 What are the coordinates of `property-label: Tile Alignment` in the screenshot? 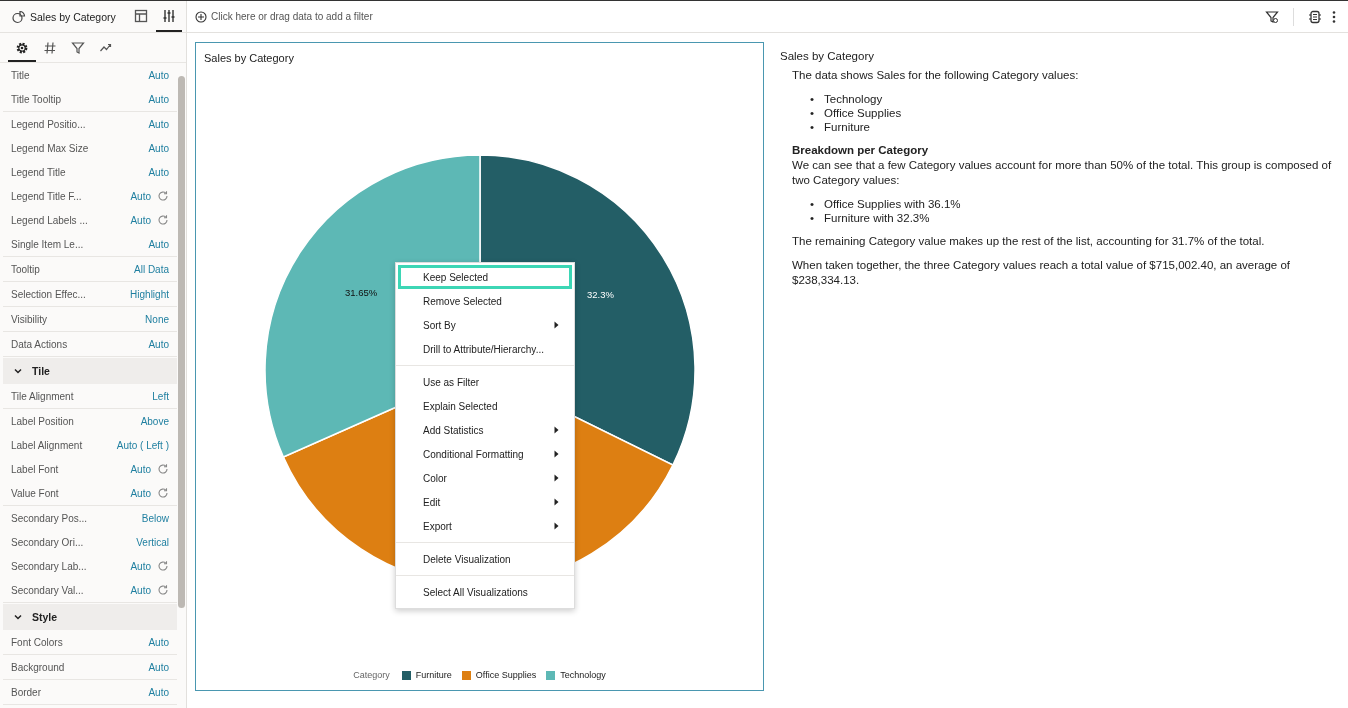 It's located at (42, 396).